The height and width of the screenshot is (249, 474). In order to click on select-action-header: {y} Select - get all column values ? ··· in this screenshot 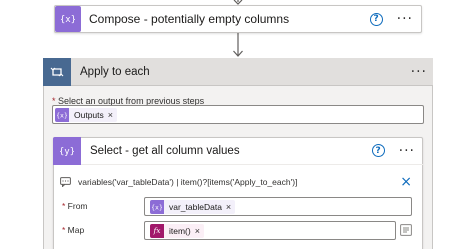, I will do `click(238, 150)`.